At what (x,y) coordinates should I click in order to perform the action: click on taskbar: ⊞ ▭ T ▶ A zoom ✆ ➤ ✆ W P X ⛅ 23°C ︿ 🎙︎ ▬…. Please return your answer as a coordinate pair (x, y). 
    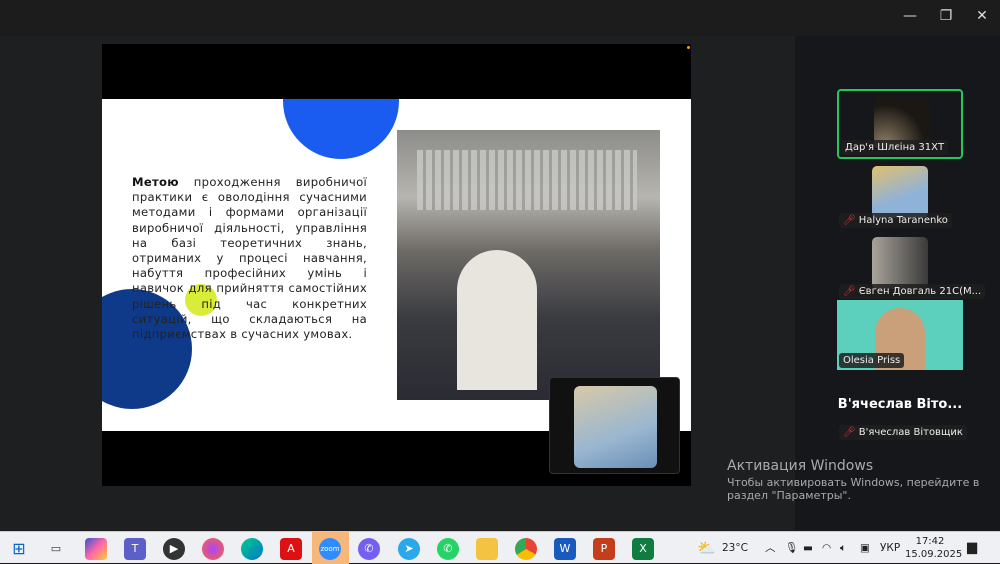
    Looking at the image, I should click on (500, 547).